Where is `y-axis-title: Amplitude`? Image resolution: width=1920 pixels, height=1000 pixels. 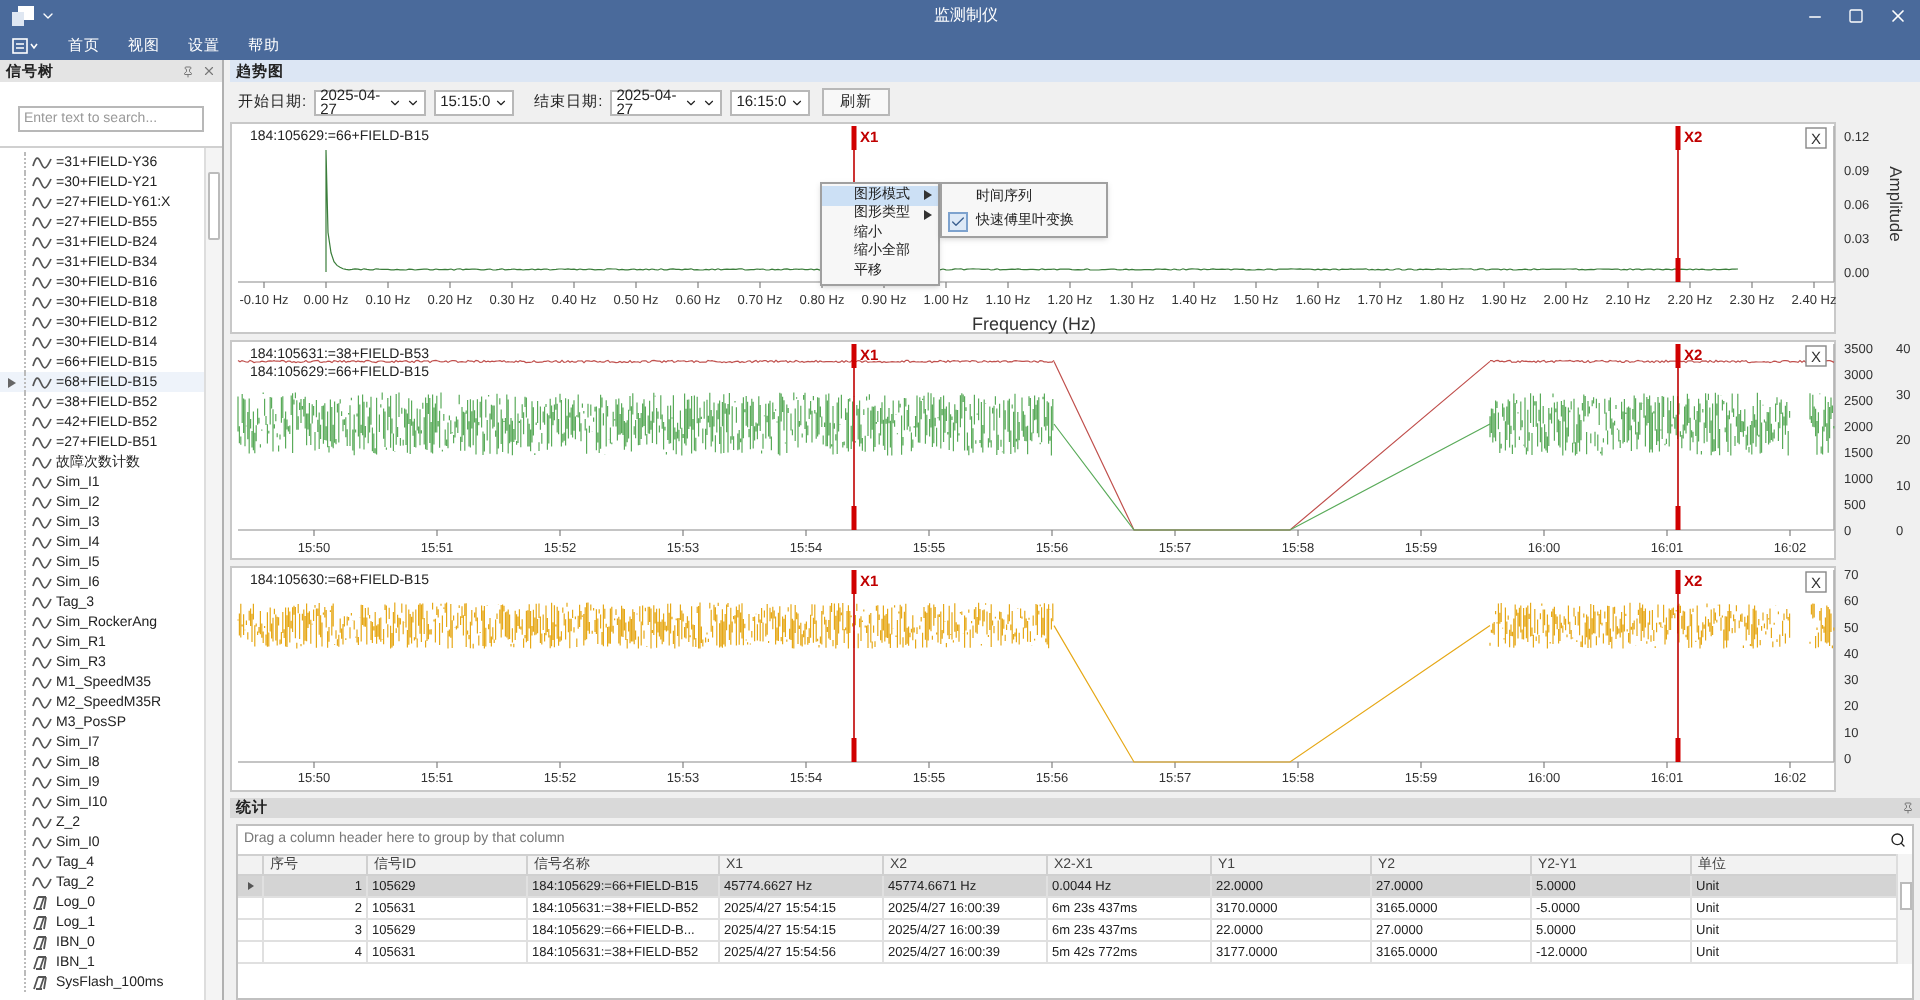
y-axis-title: Amplitude is located at coordinates (1896, 204).